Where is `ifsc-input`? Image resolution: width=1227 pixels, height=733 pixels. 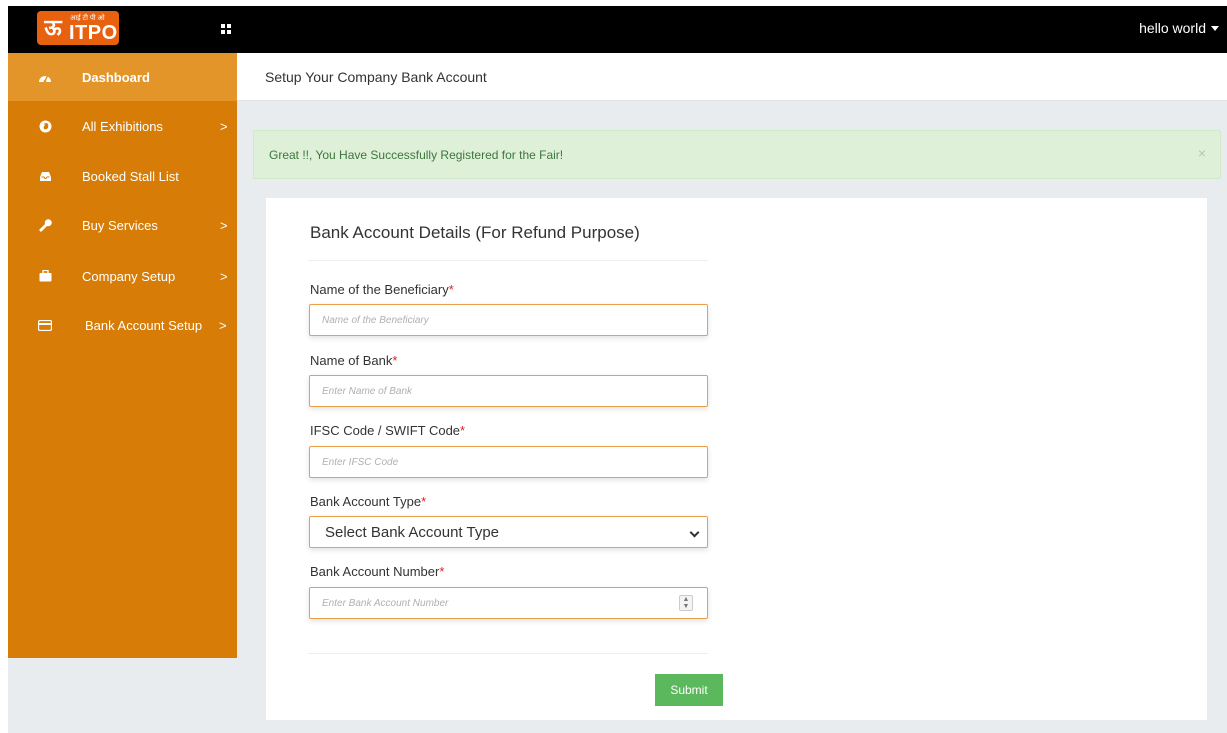
ifsc-input is located at coordinates (508, 462).